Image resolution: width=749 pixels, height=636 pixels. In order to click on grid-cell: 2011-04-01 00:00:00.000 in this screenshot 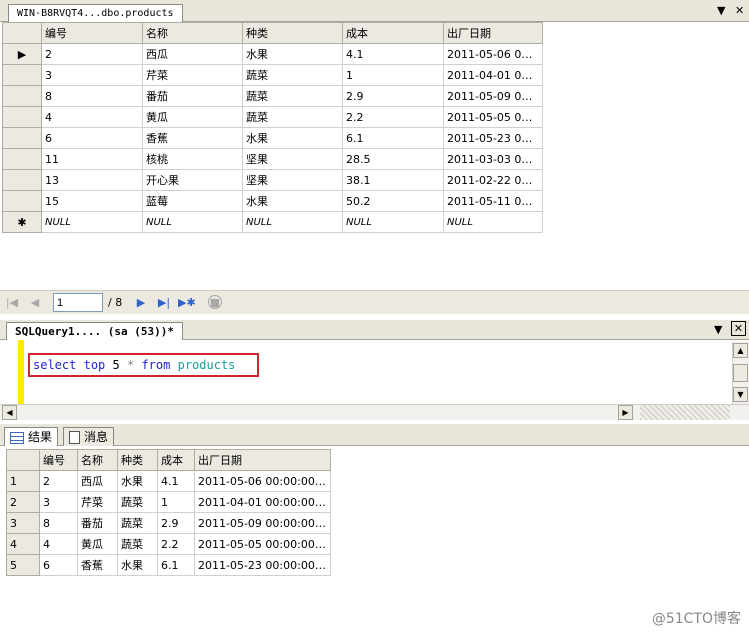, I will do `click(262, 502)`.